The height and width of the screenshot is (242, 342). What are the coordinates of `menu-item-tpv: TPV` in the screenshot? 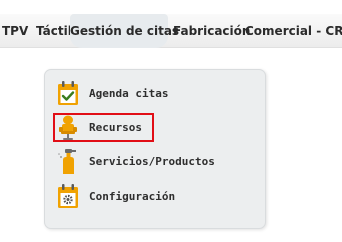 It's located at (15, 31).